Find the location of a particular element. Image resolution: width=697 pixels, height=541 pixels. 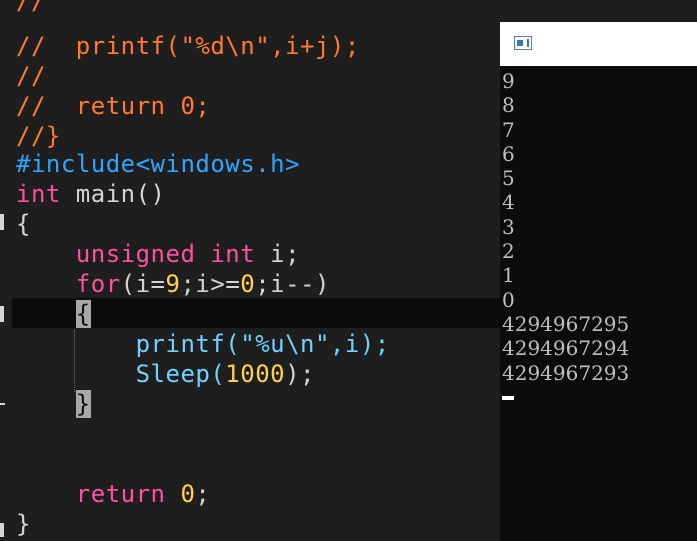

code-token: return is located at coordinates (120, 494).